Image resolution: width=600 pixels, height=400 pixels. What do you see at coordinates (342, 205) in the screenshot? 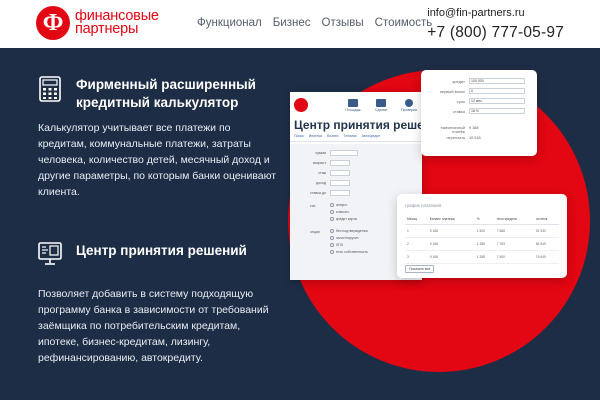
I see `app-option-text: аннуит.` at bounding box center [342, 205].